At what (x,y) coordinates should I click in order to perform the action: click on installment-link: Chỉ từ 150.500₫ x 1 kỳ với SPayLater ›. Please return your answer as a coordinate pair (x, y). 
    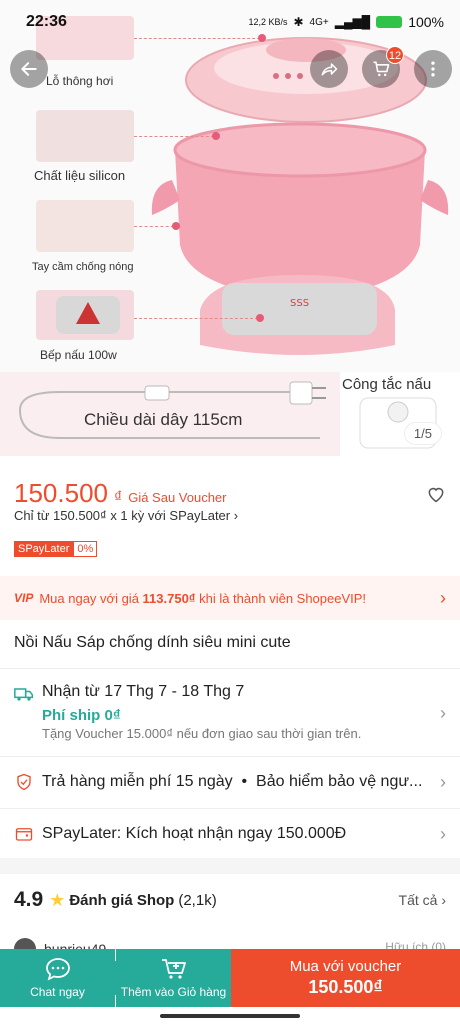
    Looking at the image, I should click on (126, 515).